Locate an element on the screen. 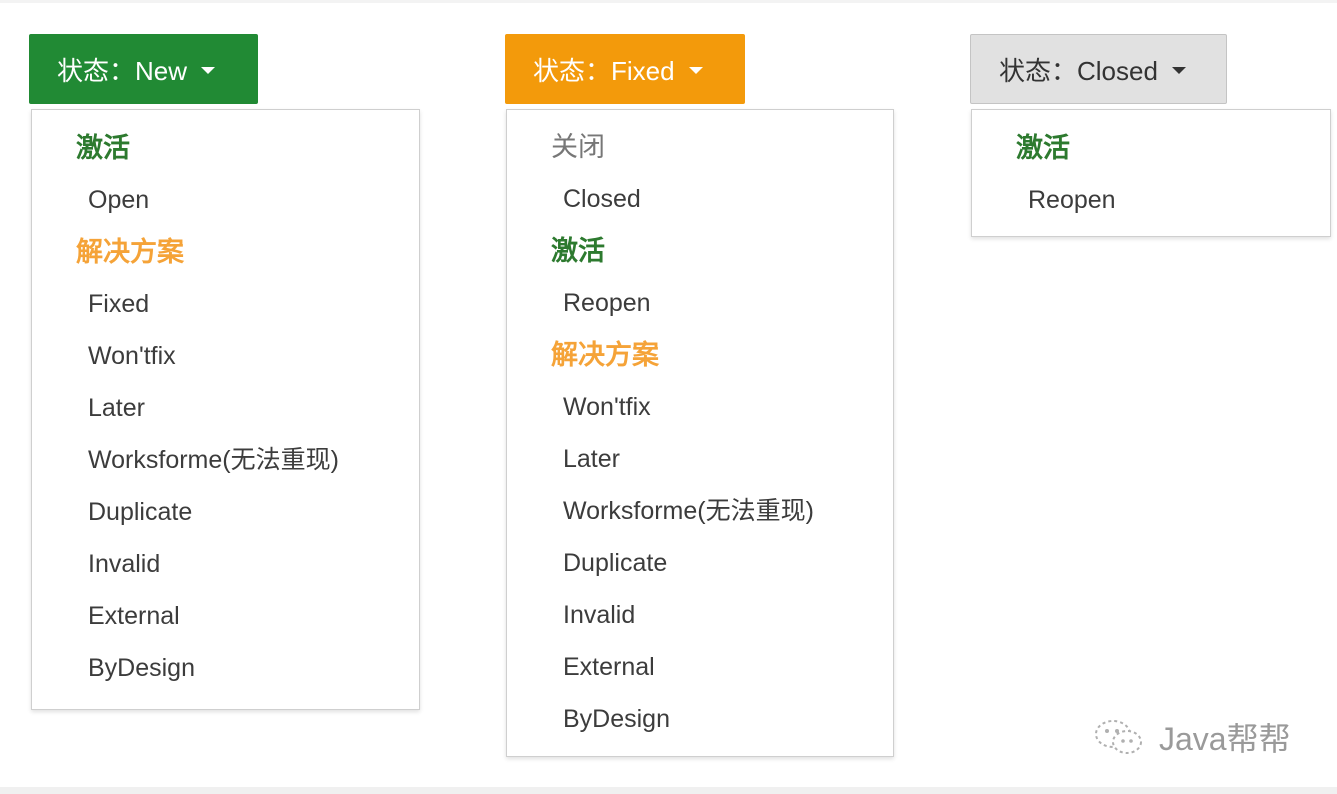 The width and height of the screenshot is (1337, 794). menu-item-closed: Closed is located at coordinates (700, 199).